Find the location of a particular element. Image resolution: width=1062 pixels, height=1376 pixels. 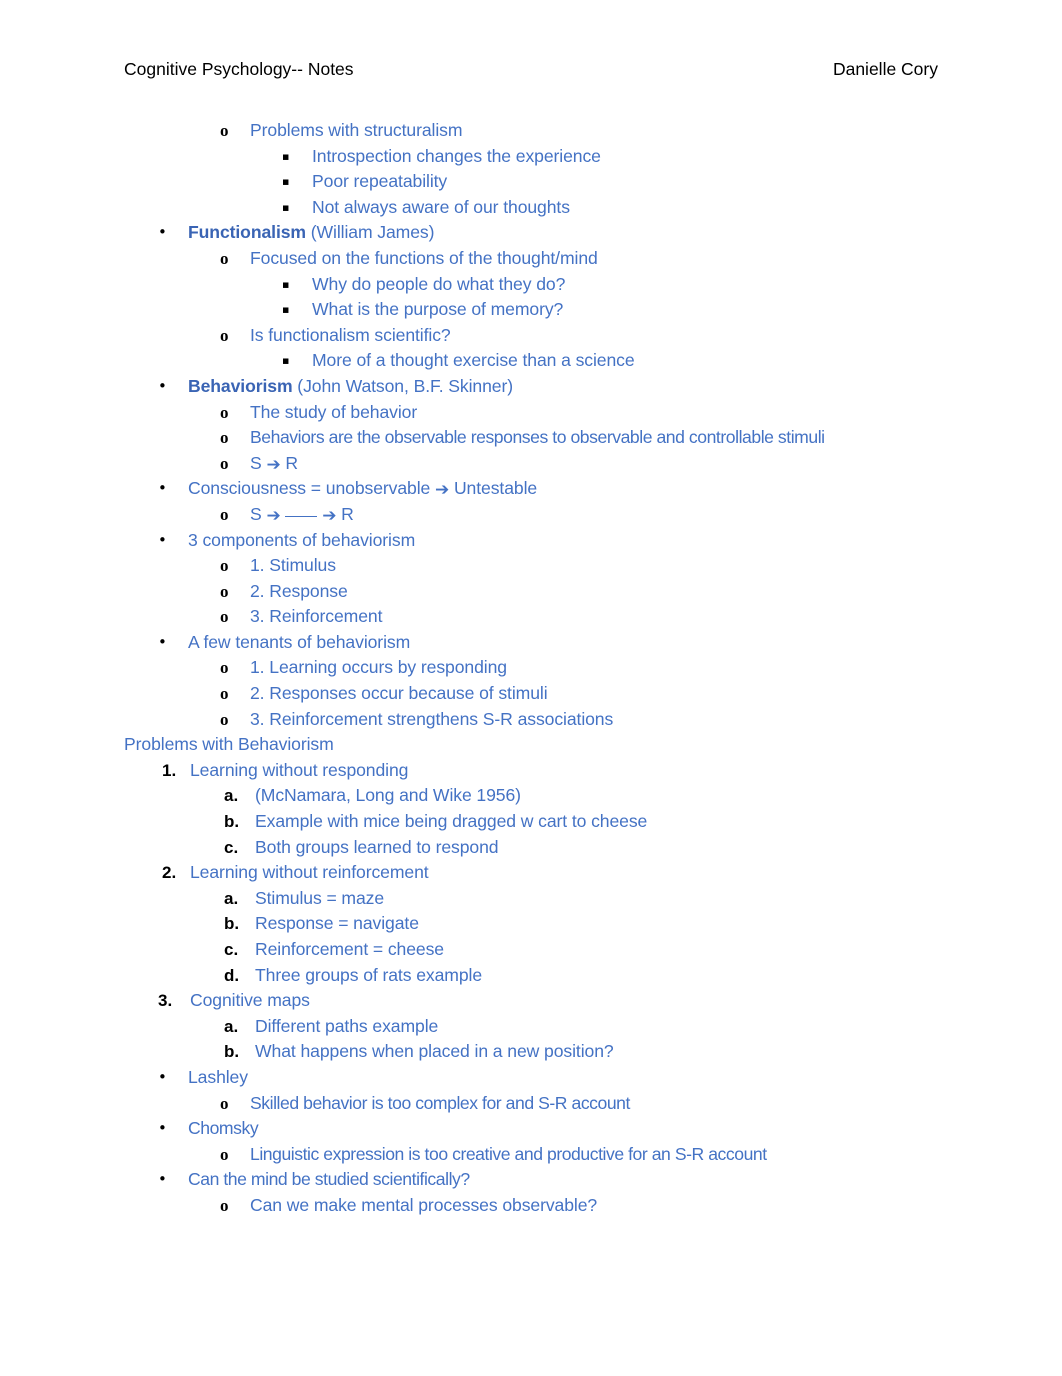

list-letter-icon: c. is located at coordinates (231, 847).